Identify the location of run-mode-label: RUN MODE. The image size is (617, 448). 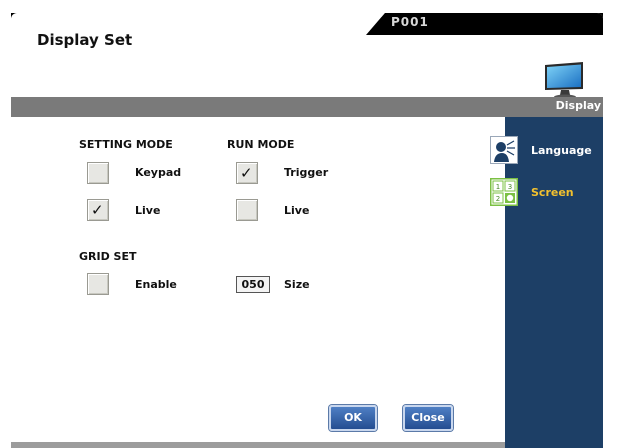
(261, 144).